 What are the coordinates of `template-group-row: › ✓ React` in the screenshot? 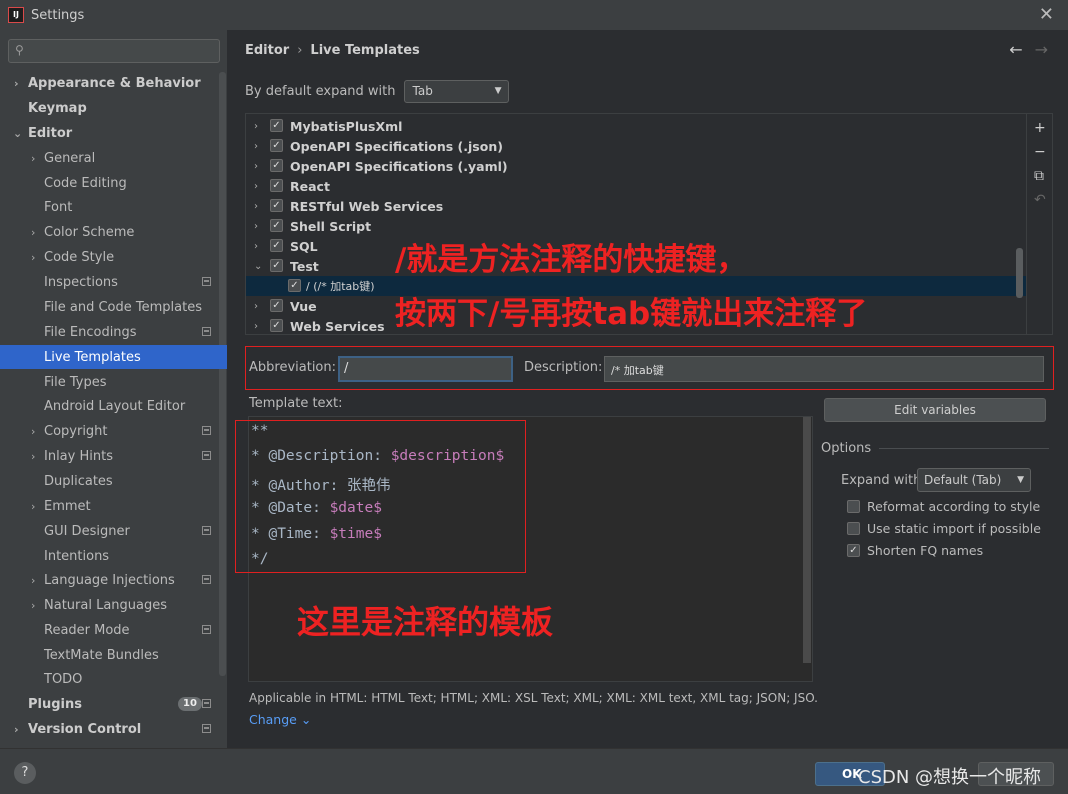 It's located at (636, 186).